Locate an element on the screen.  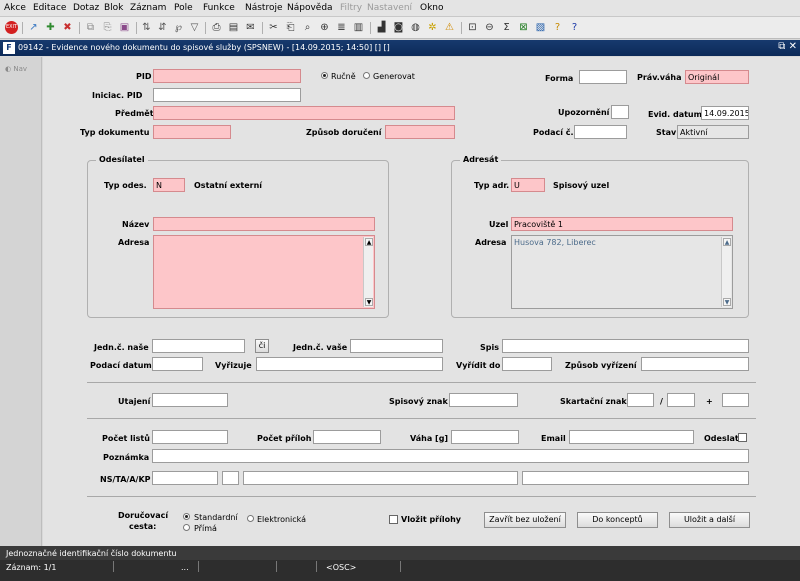
pocet-listu-field is located at coordinates (190, 437).